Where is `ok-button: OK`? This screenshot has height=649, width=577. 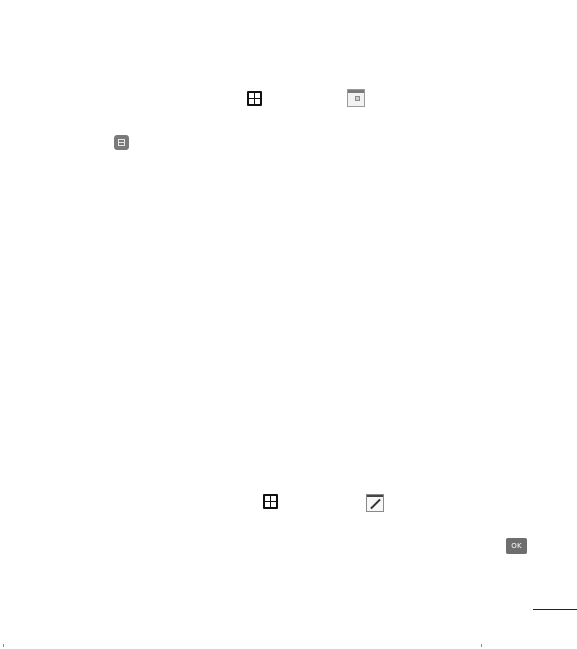
ok-button: OK is located at coordinates (516, 546).